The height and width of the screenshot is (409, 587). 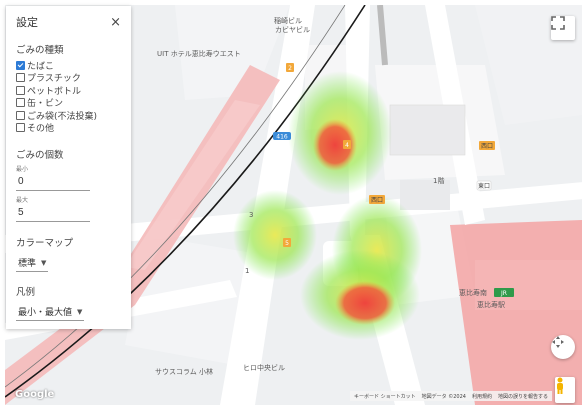 What do you see at coordinates (443, 396) in the screenshot?
I see `attribution-mapdata: 地図データ ©2024` at bounding box center [443, 396].